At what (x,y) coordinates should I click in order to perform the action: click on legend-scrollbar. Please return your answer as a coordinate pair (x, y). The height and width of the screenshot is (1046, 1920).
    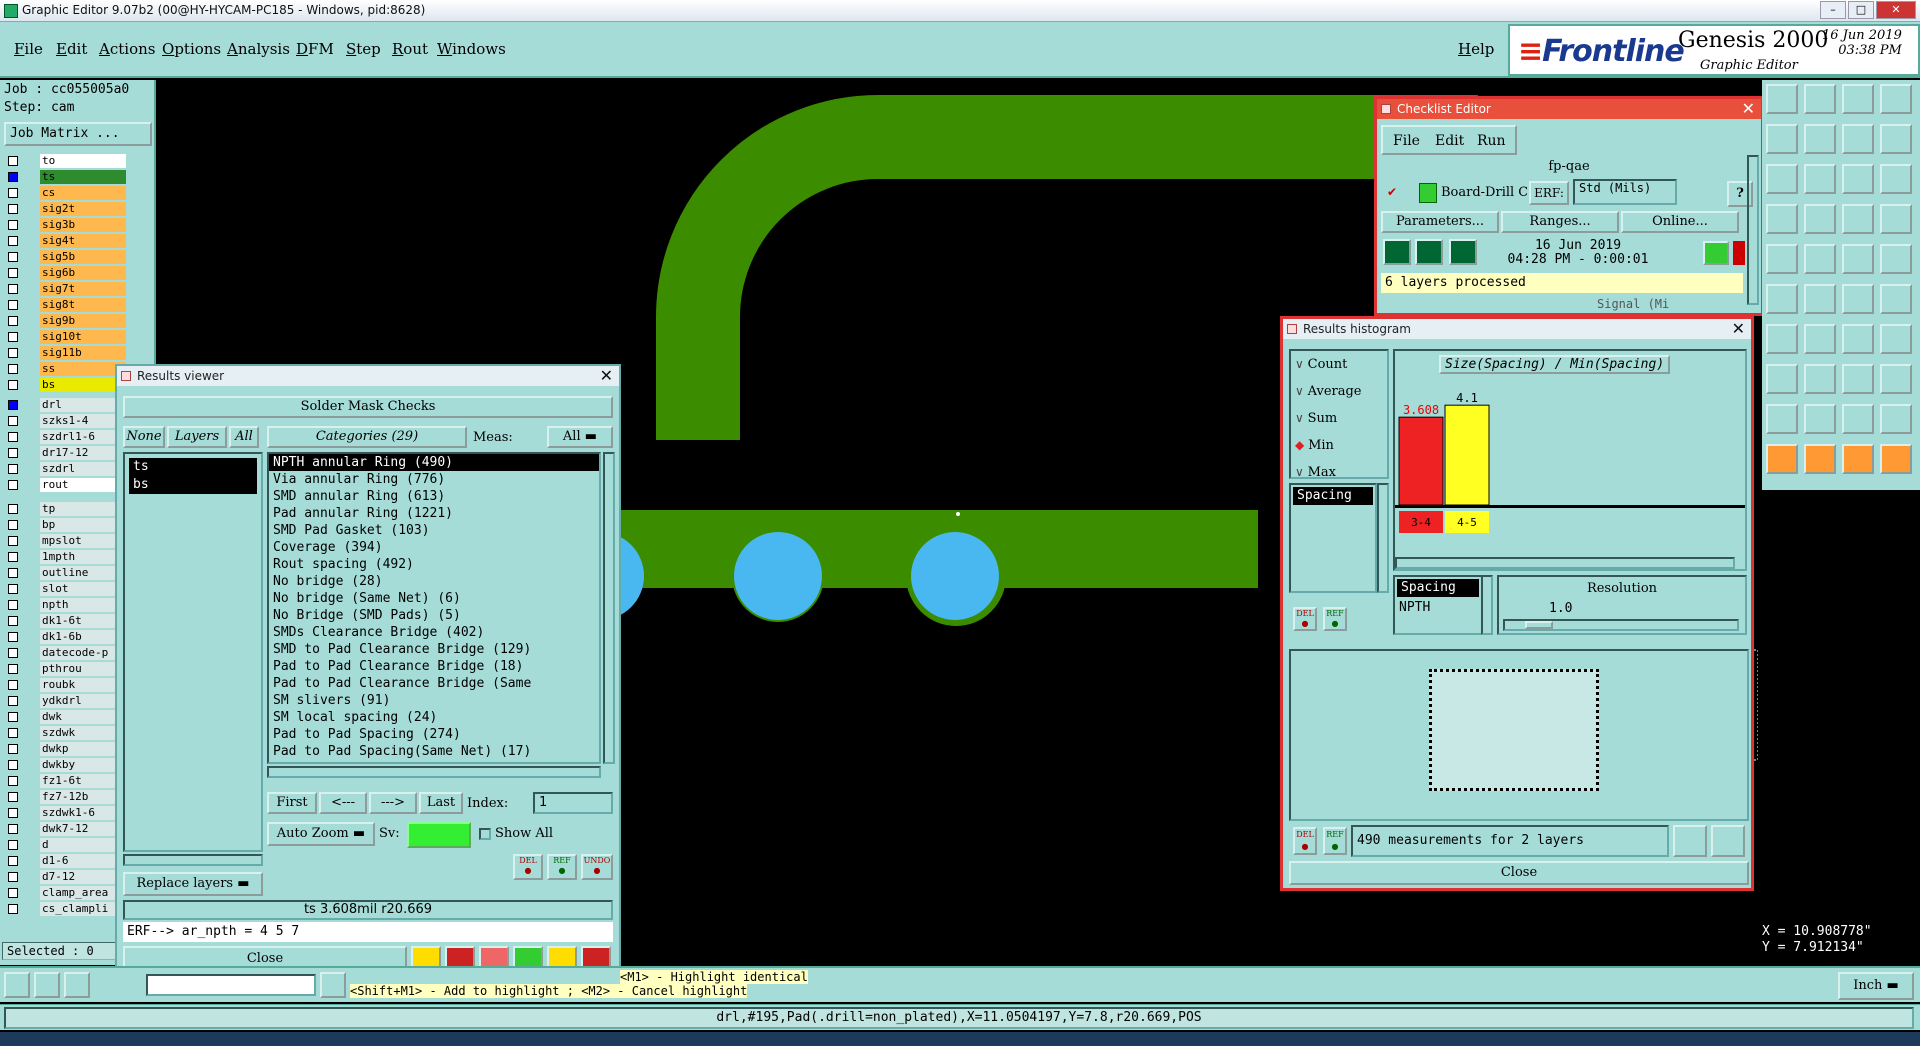
    Looking at the image, I should click on (1487, 605).